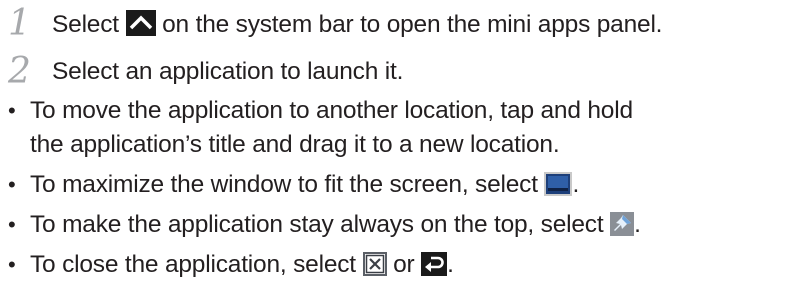  I want to click on bullet-close-application: • To close the application, select or ., so click(227, 265).